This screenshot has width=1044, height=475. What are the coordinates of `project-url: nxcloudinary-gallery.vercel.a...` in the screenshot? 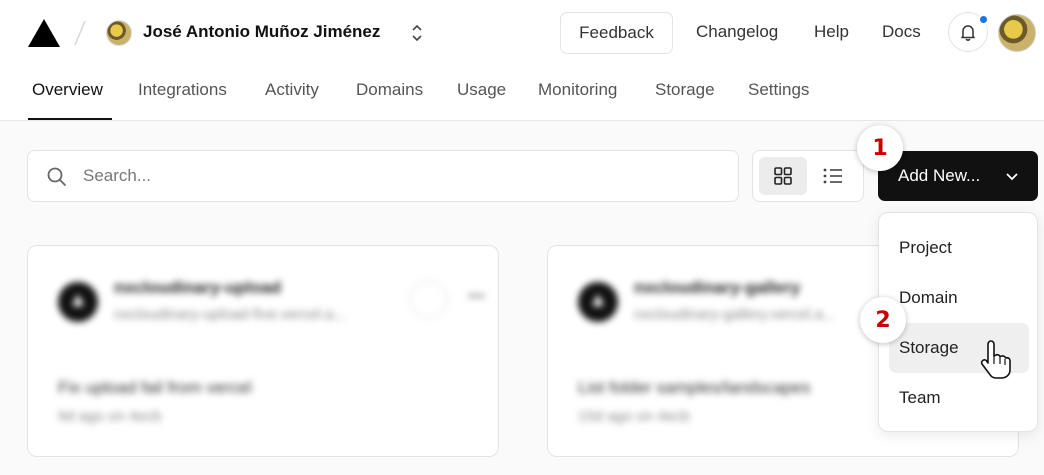 It's located at (734, 314).